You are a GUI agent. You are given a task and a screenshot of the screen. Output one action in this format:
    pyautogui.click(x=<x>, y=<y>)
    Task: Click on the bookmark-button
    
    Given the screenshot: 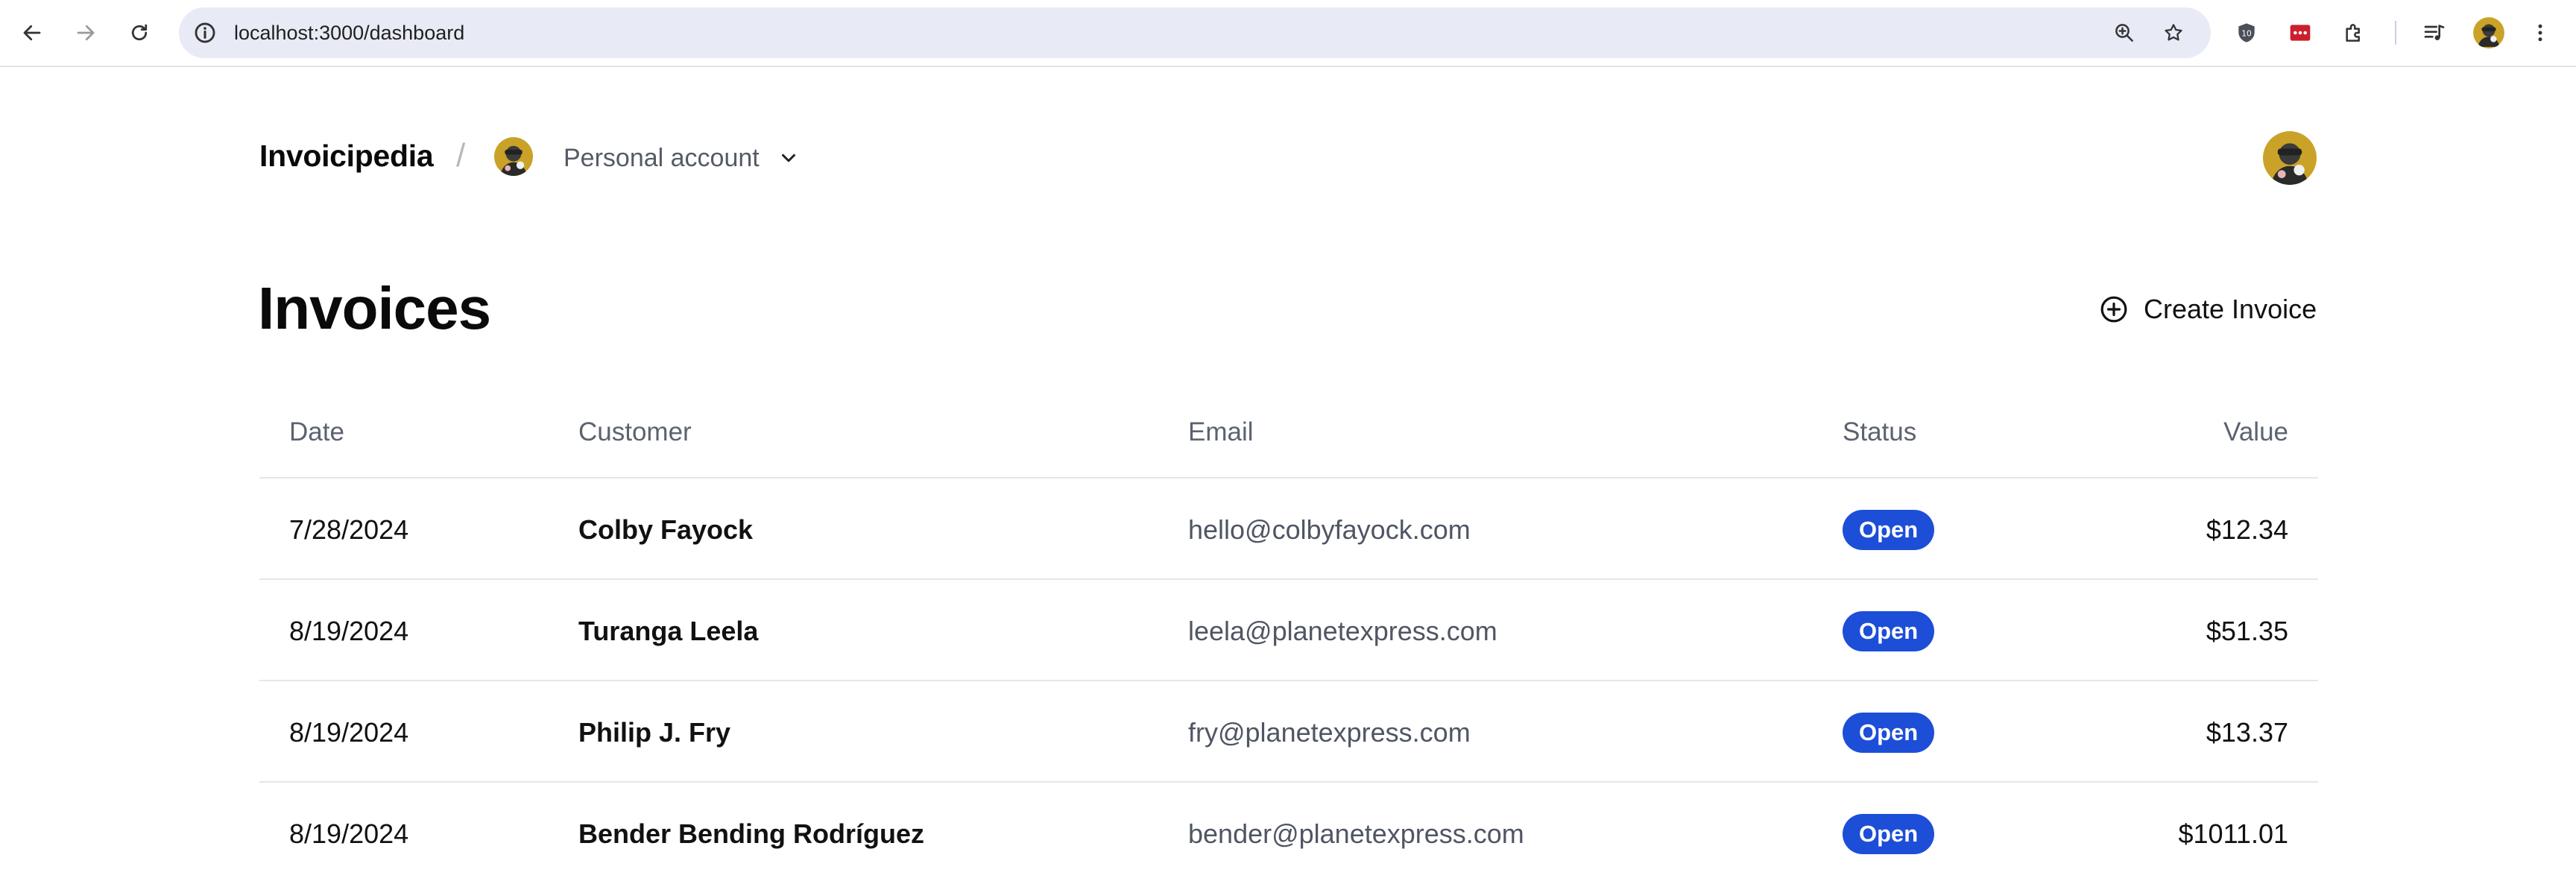 What is the action you would take?
    pyautogui.click(x=2173, y=33)
    